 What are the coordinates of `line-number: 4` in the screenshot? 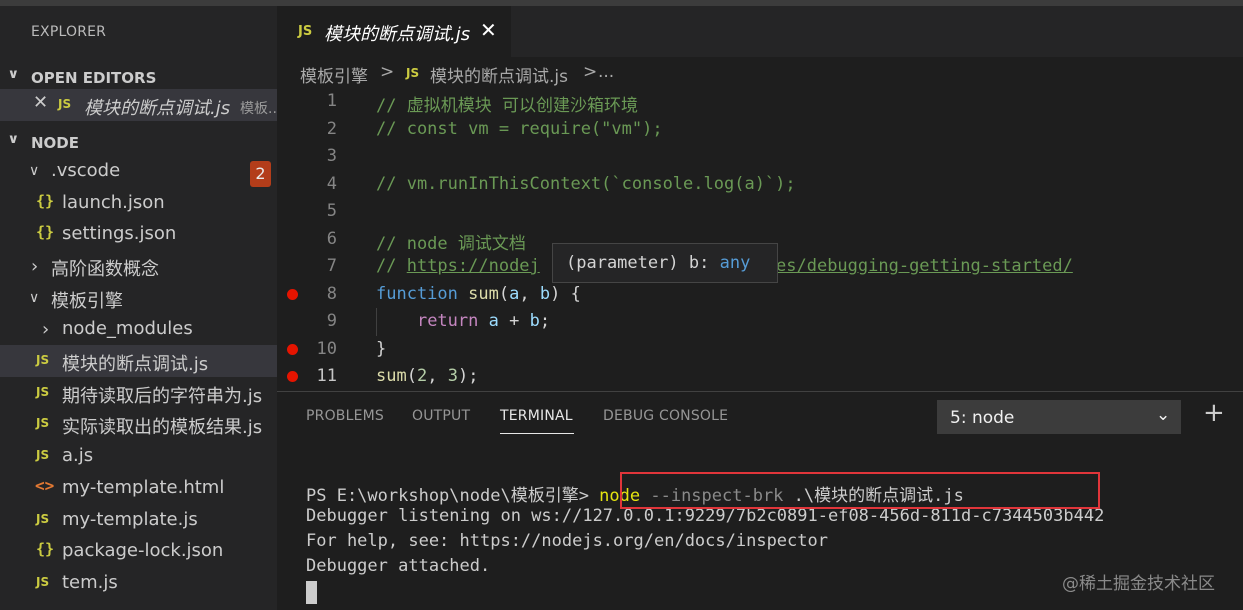 It's located at (331, 184).